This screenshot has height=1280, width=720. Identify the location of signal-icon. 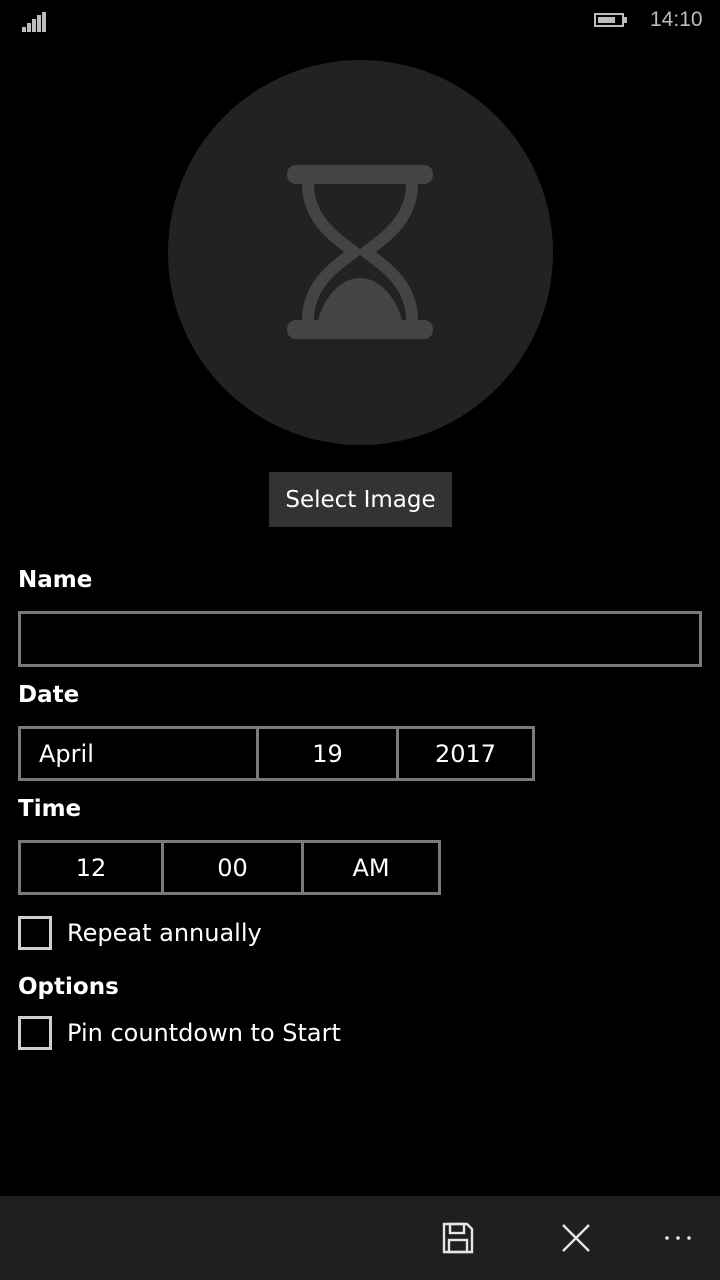
(35, 22).